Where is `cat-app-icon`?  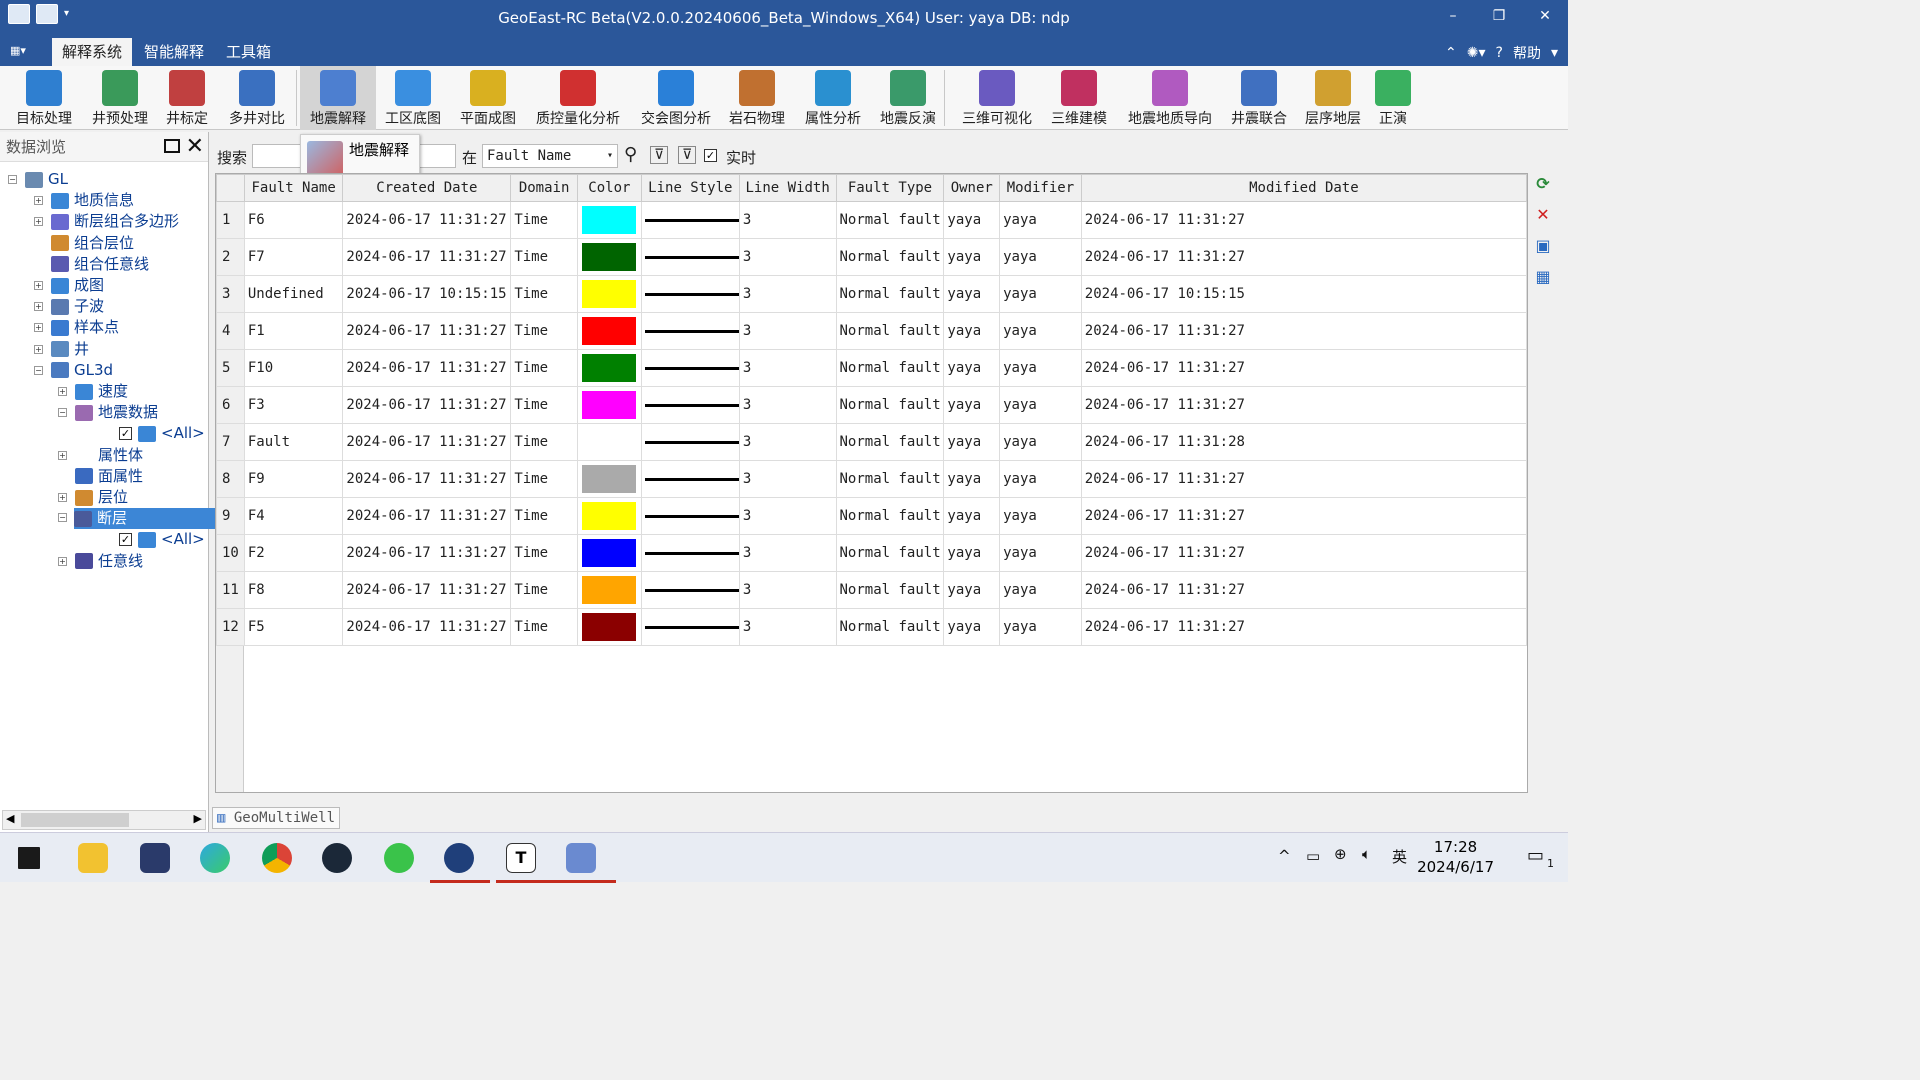 cat-app-icon is located at coordinates (155, 858).